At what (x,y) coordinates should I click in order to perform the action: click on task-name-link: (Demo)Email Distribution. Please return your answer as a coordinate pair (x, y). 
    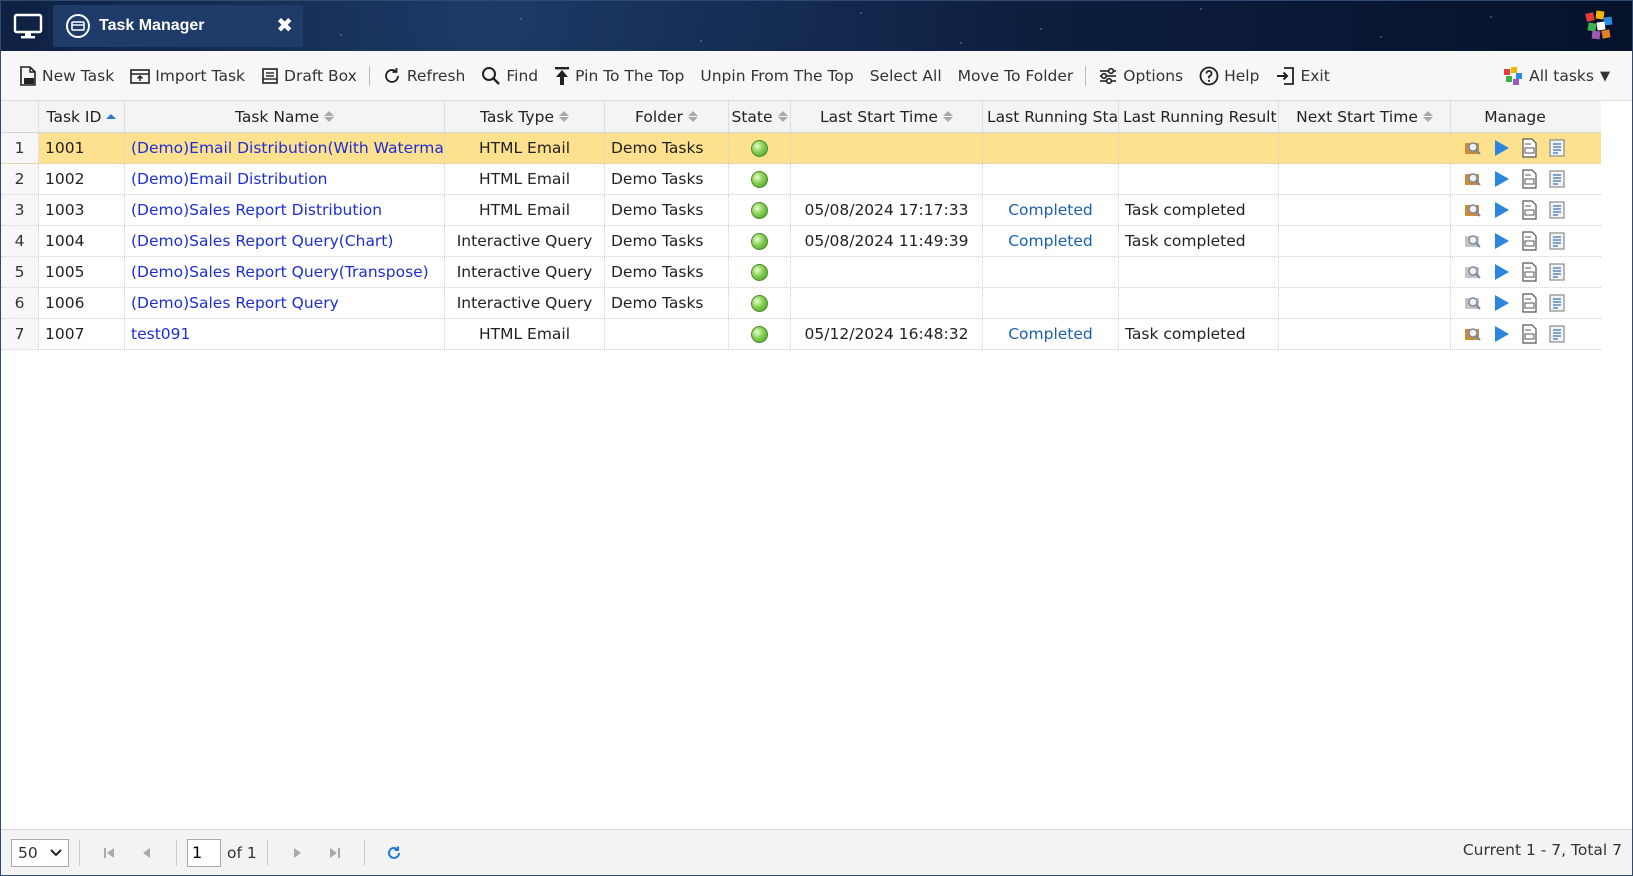
    Looking at the image, I should click on (285, 179).